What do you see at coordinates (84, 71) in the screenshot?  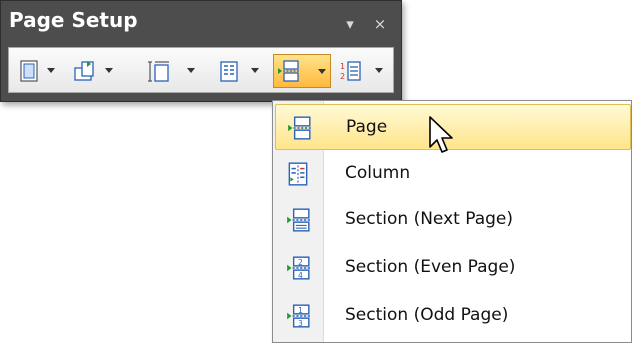 I see `orientation-icon` at bounding box center [84, 71].